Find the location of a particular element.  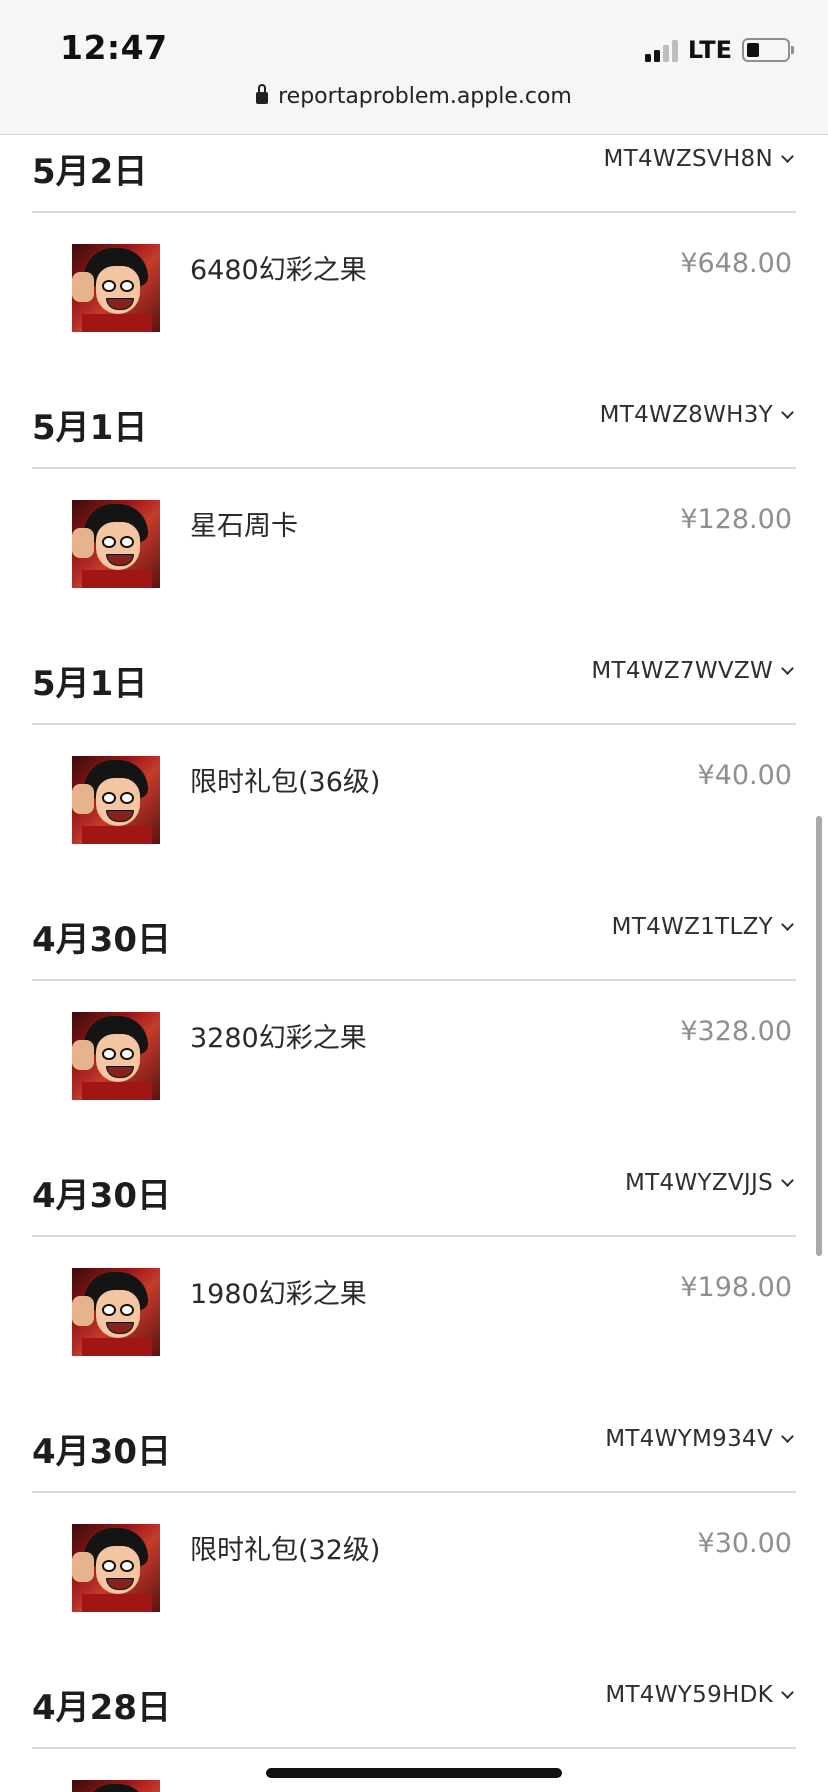

order-group: 5月1日 MT4WZ8WH3Y is located at coordinates (414, 422).